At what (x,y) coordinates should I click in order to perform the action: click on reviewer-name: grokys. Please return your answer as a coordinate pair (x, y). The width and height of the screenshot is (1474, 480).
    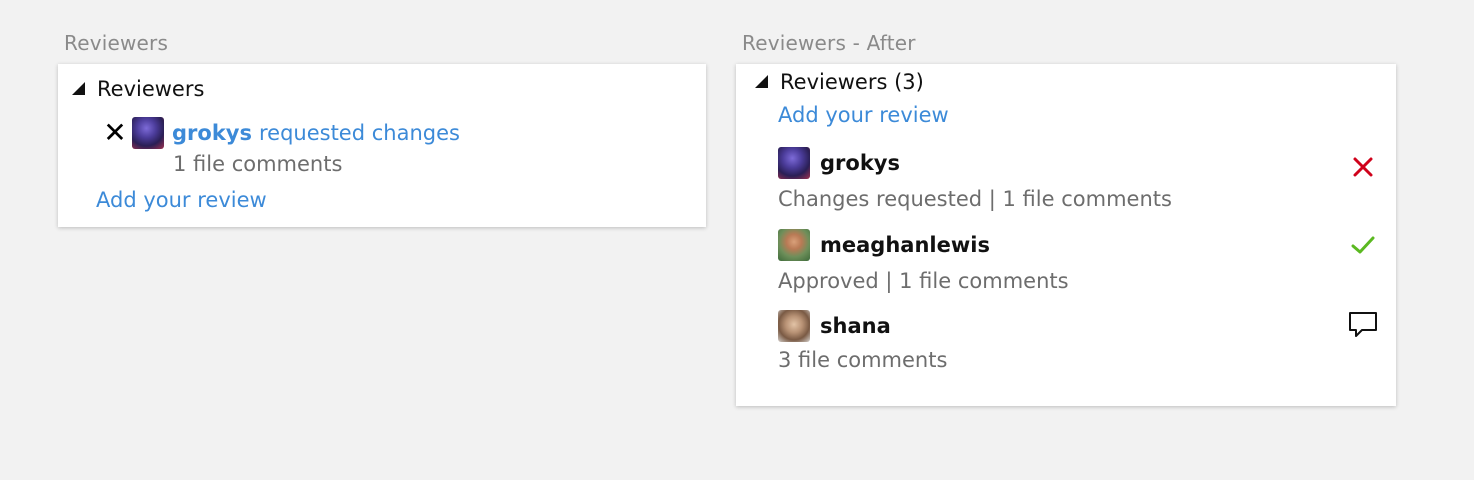
    Looking at the image, I should click on (860, 163).